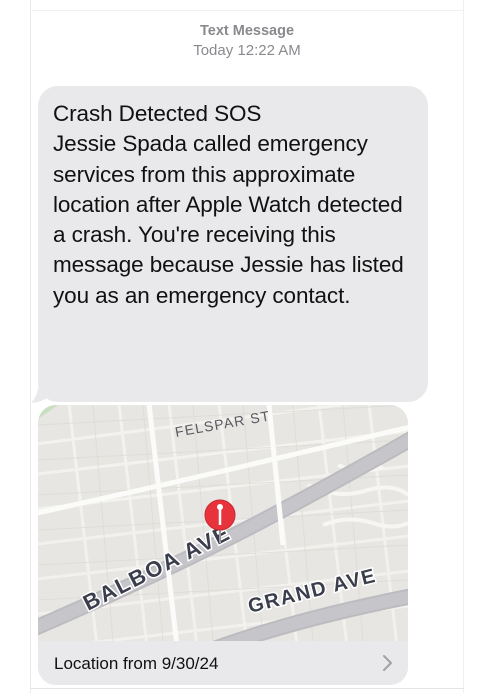 The height and width of the screenshot is (693, 481). I want to click on frame-top-edge, so click(247, 10).